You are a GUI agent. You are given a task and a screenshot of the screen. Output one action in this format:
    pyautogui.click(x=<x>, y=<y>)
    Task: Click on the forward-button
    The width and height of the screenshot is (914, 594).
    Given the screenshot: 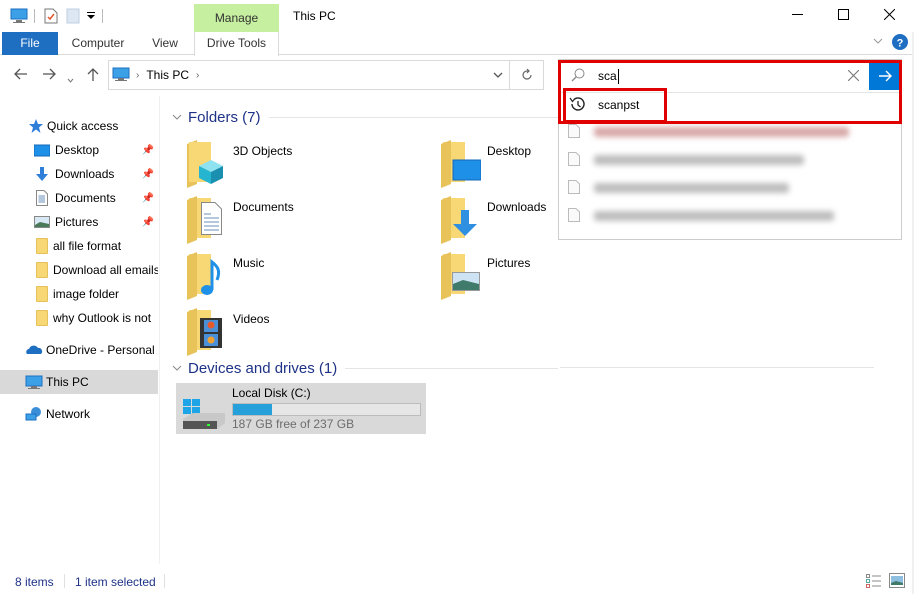 What is the action you would take?
    pyautogui.click(x=49, y=76)
    